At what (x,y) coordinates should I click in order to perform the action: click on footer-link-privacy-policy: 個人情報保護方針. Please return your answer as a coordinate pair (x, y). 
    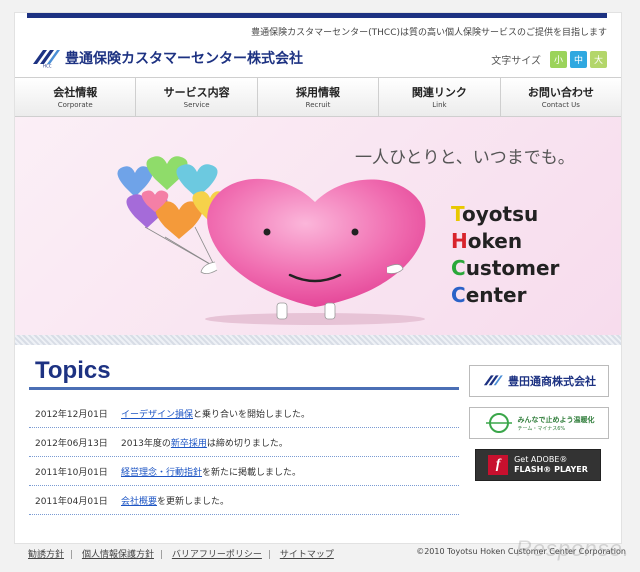
    Looking at the image, I should click on (118, 555).